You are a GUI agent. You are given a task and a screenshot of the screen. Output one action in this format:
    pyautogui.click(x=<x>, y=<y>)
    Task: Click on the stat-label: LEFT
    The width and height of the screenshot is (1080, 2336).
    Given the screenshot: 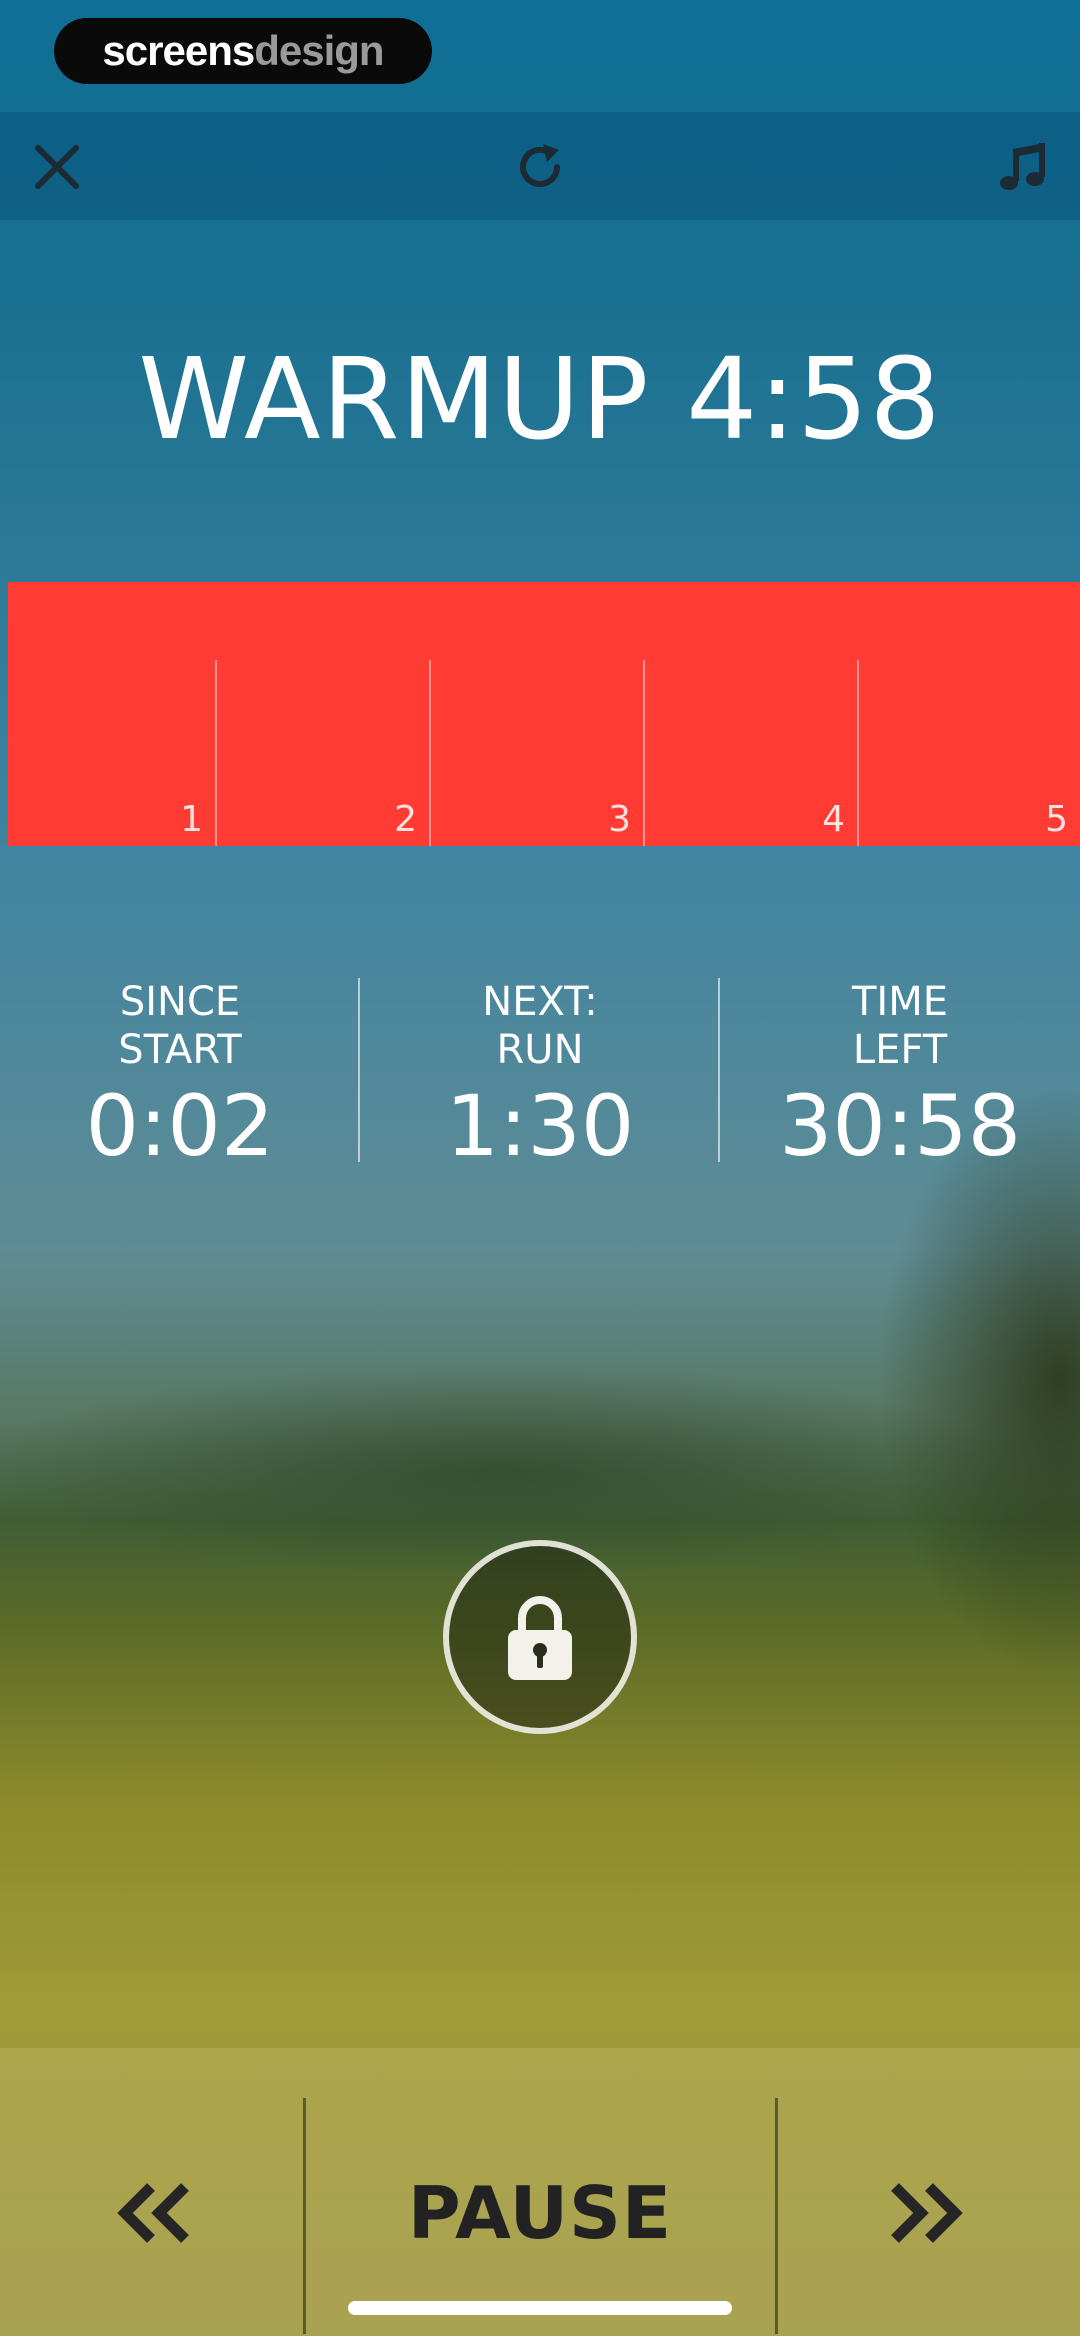 What is the action you would take?
    pyautogui.click(x=900, y=1050)
    